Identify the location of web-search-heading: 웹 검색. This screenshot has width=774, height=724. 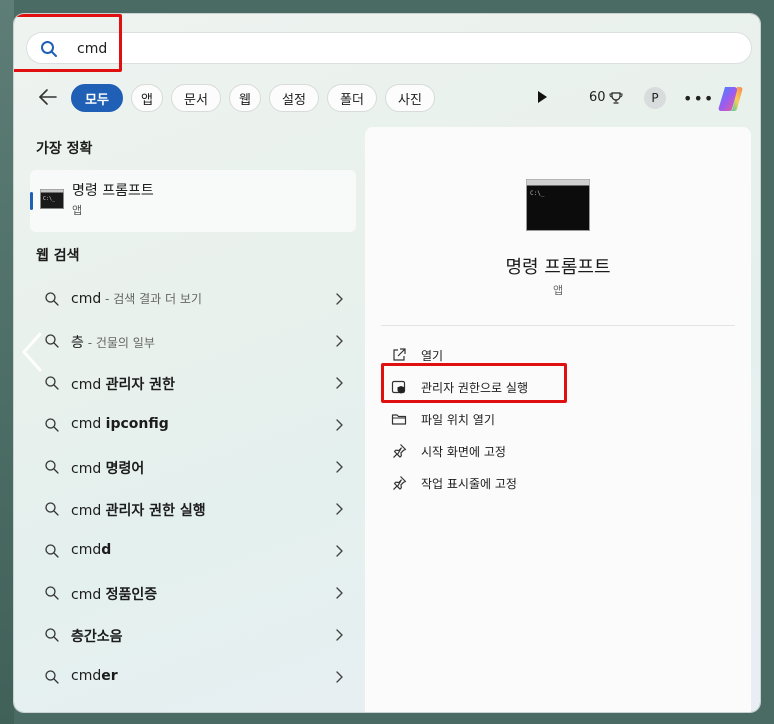
(58, 256).